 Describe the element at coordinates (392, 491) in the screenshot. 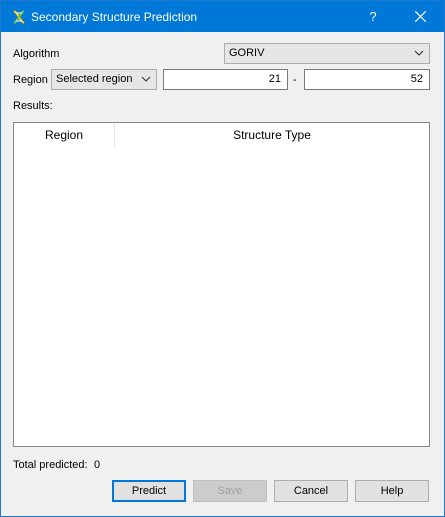

I see `help-button: Help` at that location.